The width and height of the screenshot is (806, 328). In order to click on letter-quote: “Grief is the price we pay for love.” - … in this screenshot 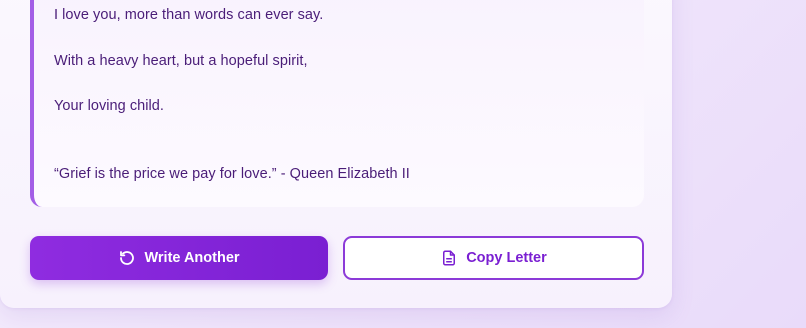, I will do `click(232, 174)`.